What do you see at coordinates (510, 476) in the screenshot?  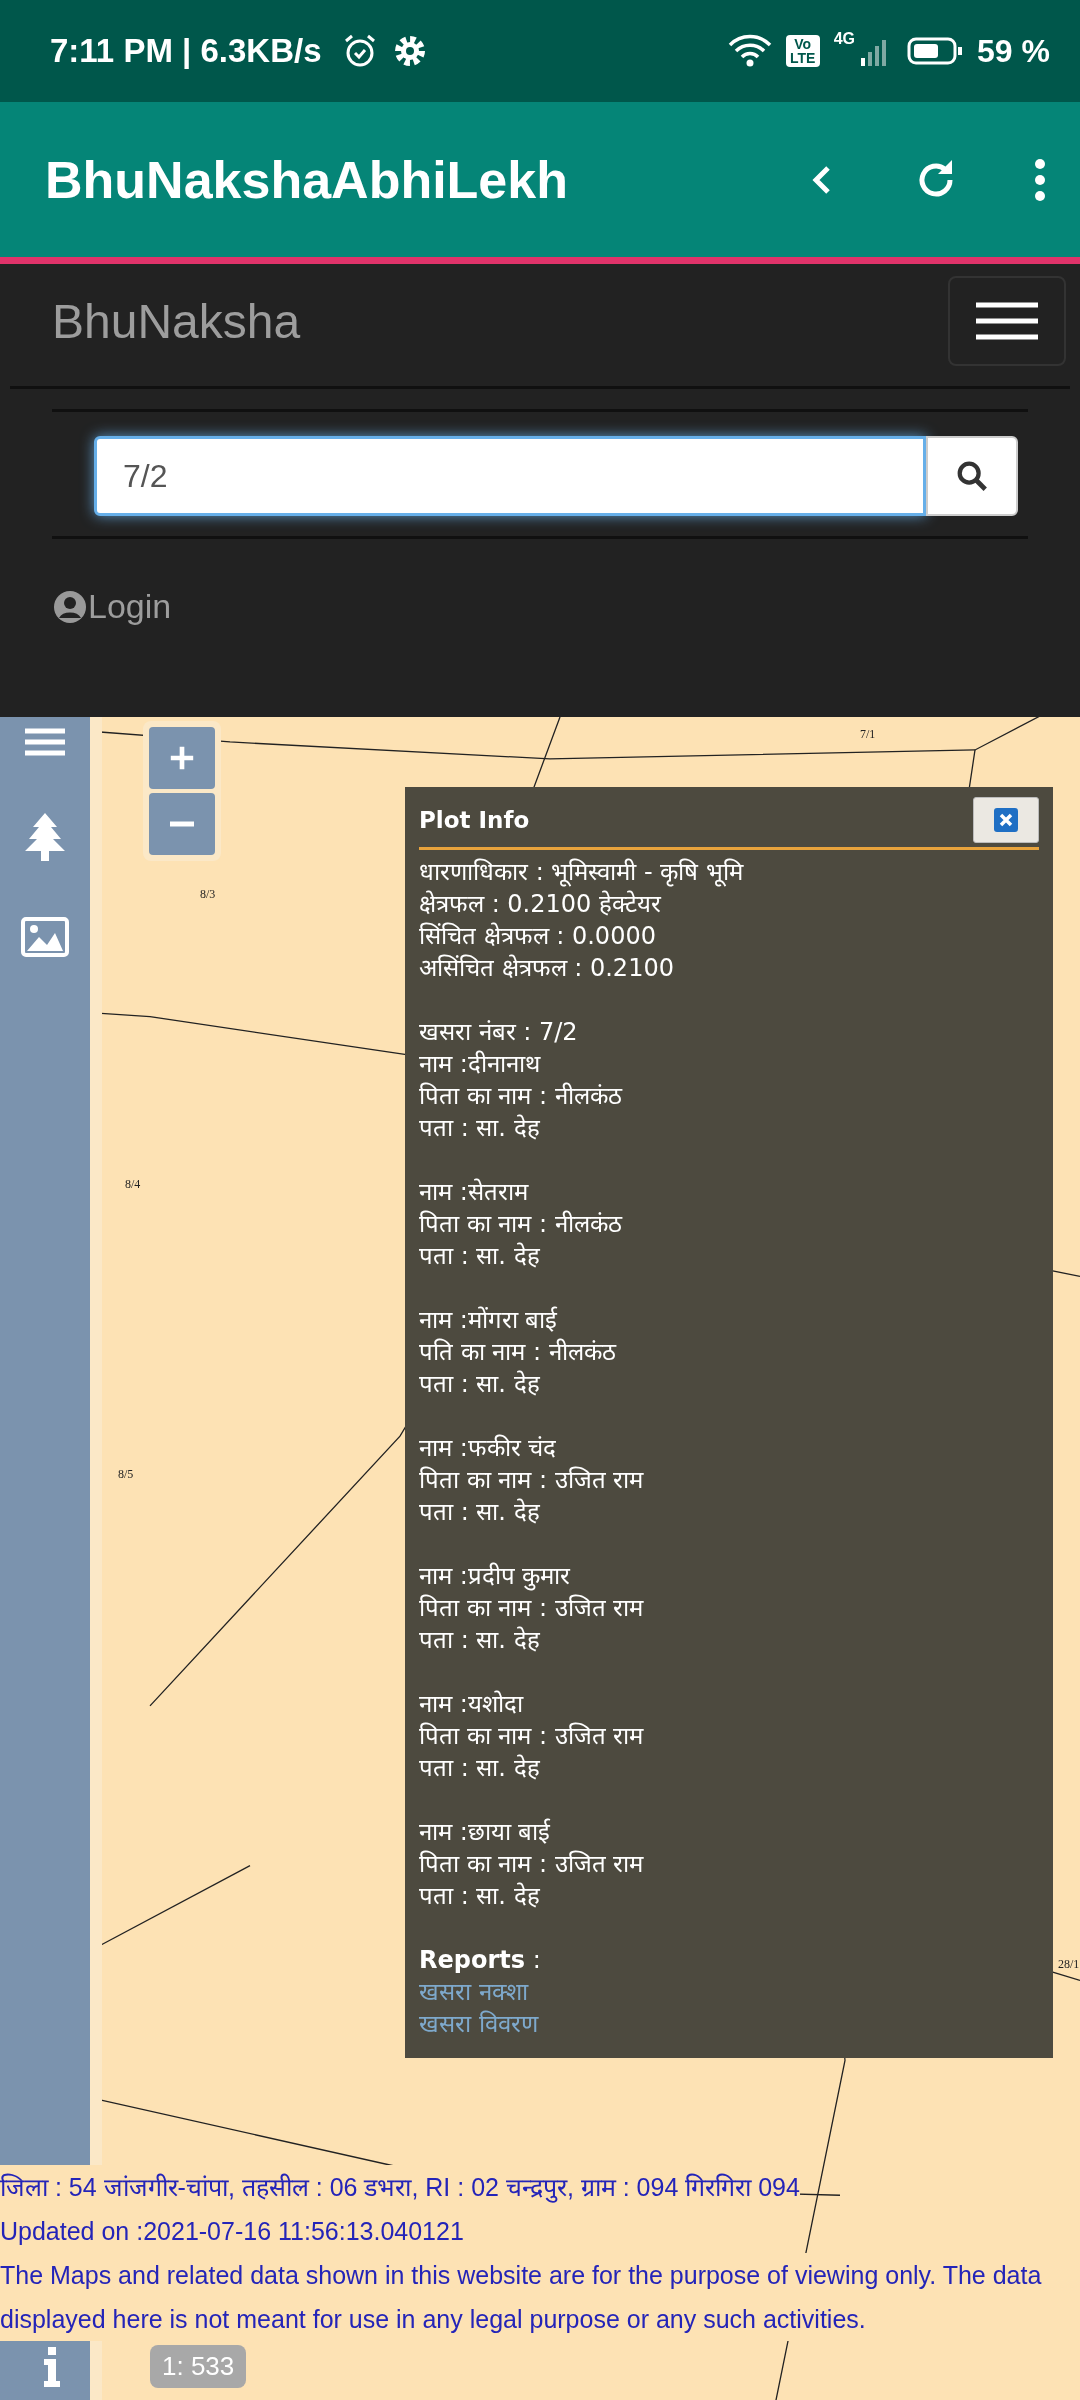 I see `search-field: 7/2` at bounding box center [510, 476].